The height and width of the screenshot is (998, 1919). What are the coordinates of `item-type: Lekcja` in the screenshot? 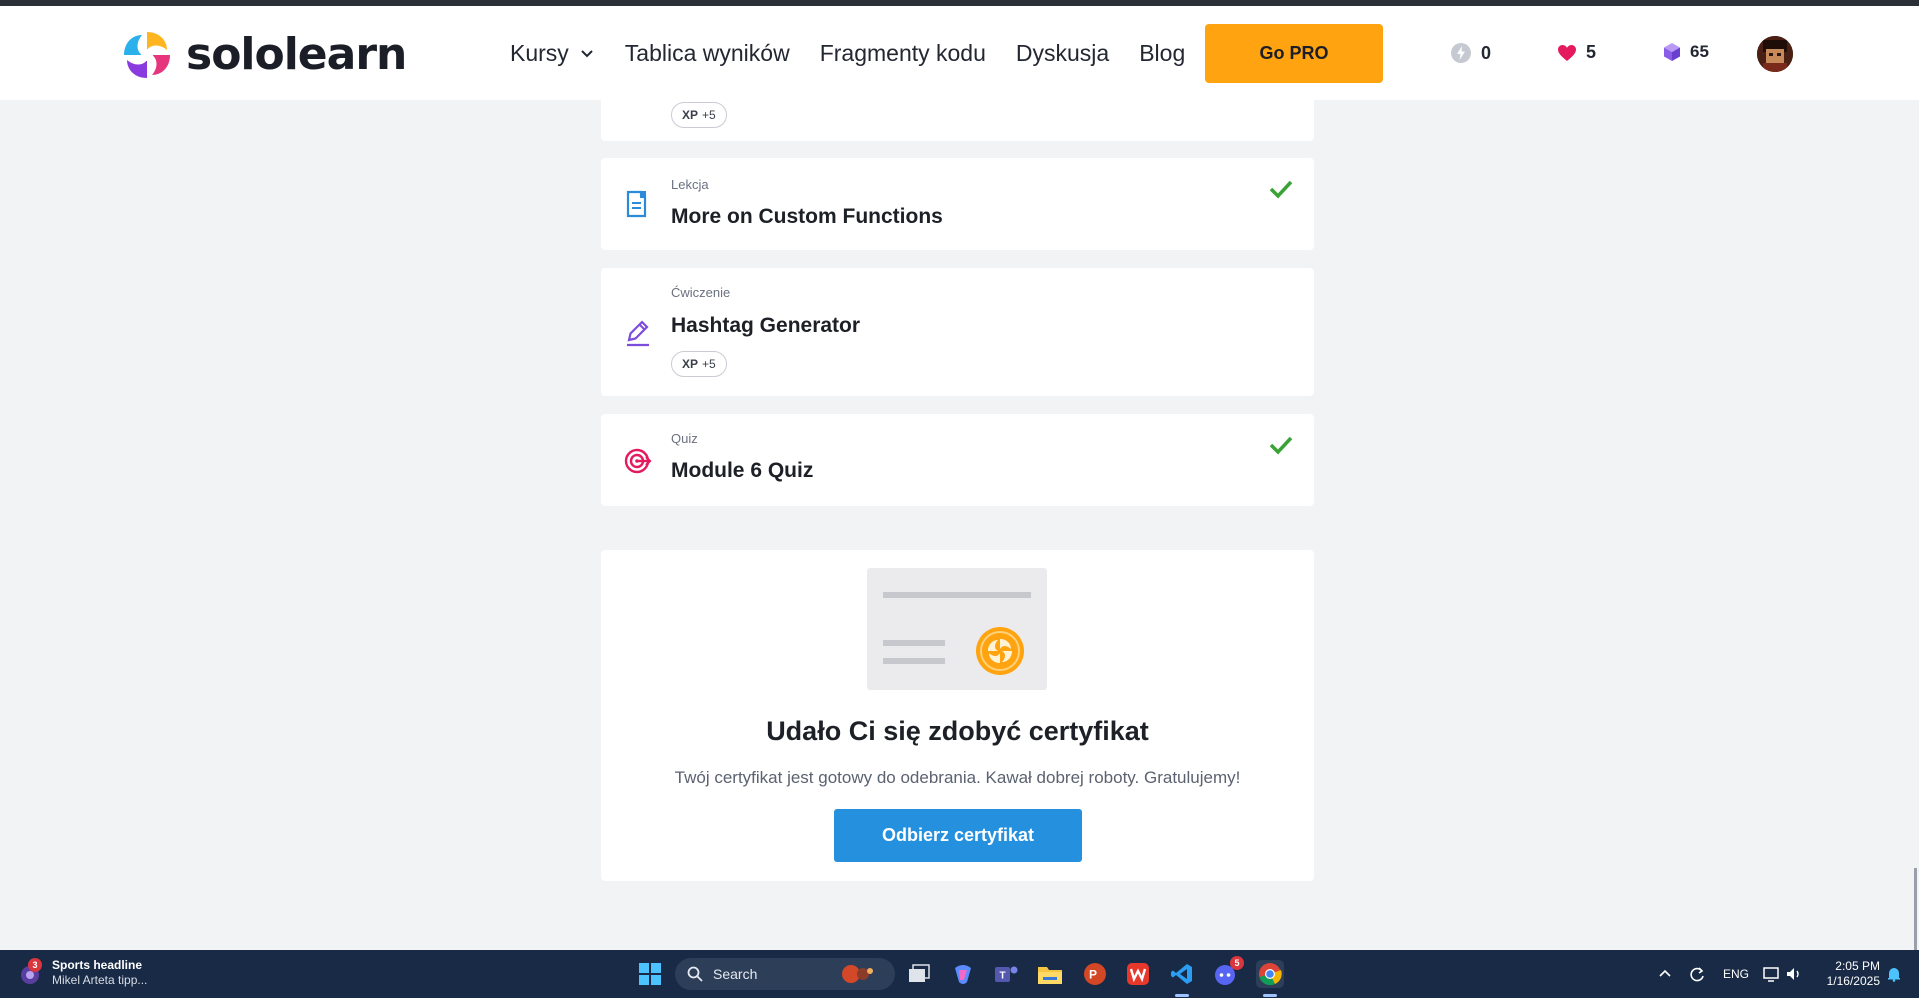 It's located at (690, 184).